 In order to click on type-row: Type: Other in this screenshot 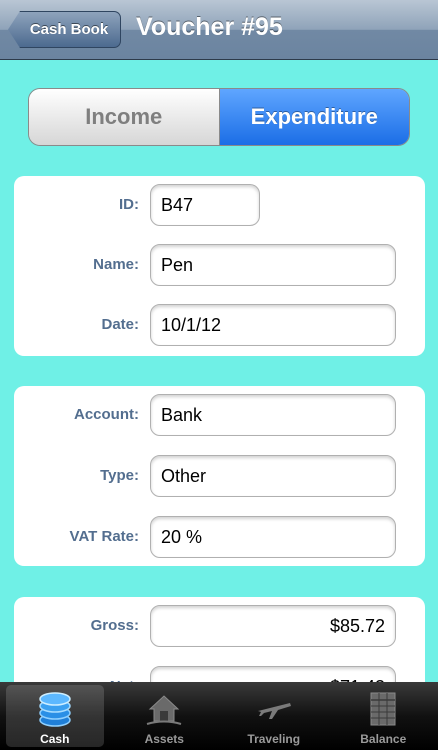, I will do `click(219, 477)`.